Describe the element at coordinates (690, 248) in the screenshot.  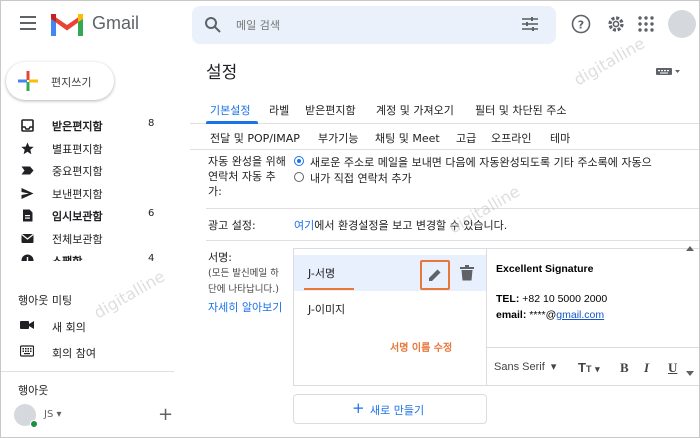
I see `scroll-up-arrow` at that location.